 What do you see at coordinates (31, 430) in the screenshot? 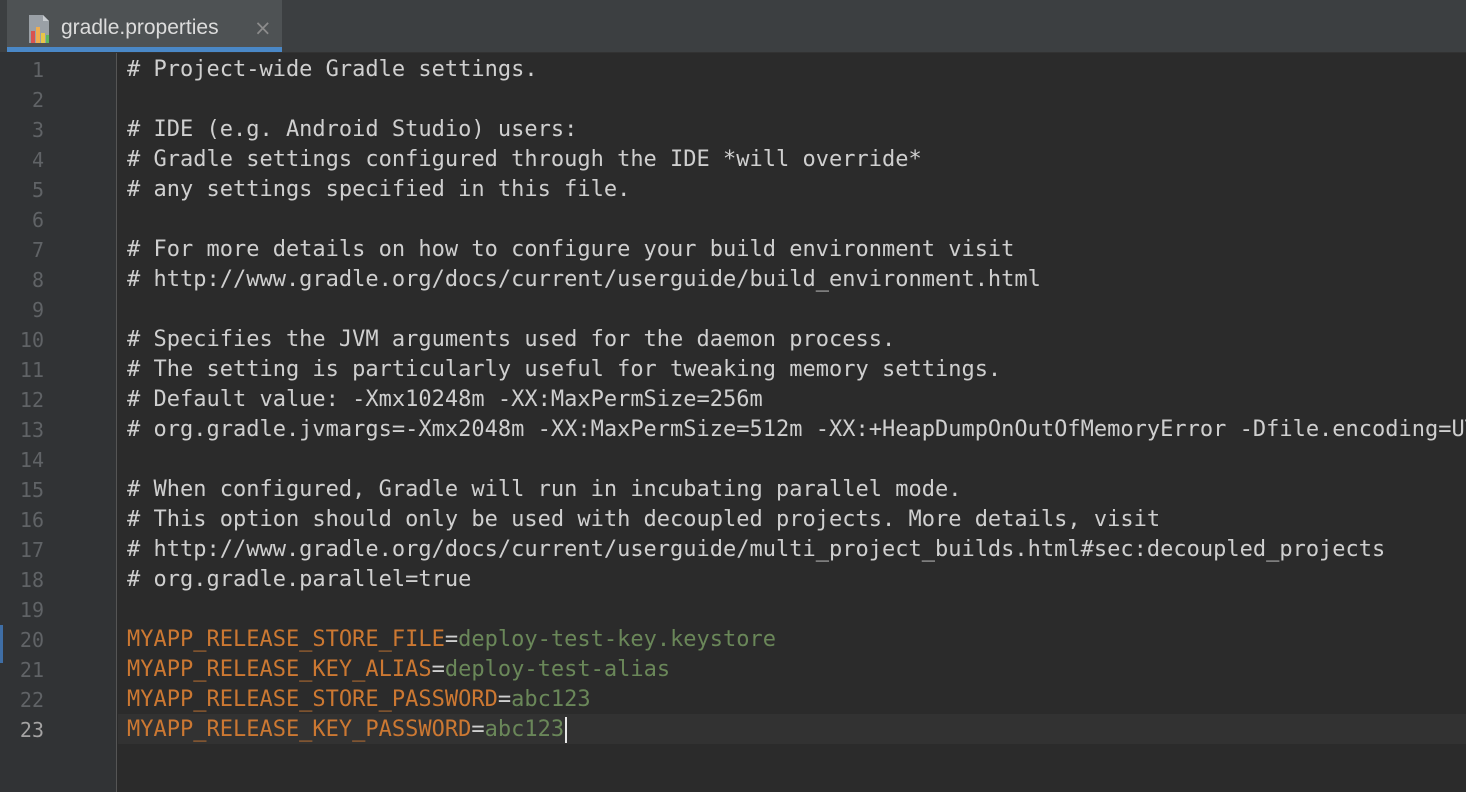
I see `line-number: 13` at bounding box center [31, 430].